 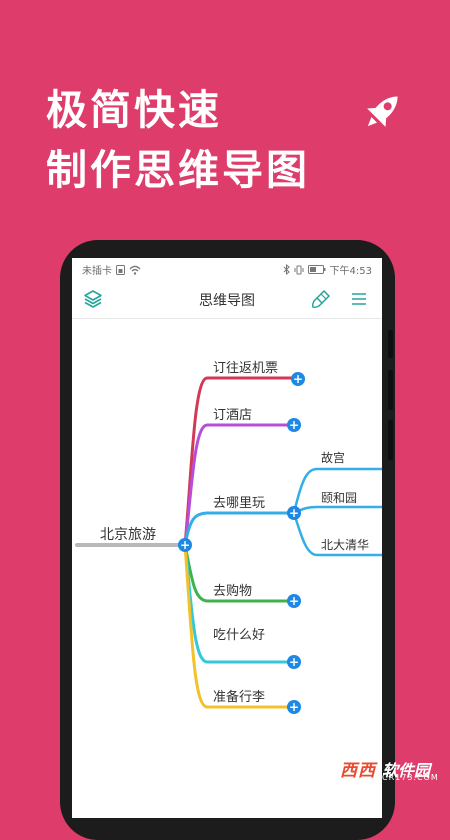 I want to click on battery-icon, so click(x=316, y=269).